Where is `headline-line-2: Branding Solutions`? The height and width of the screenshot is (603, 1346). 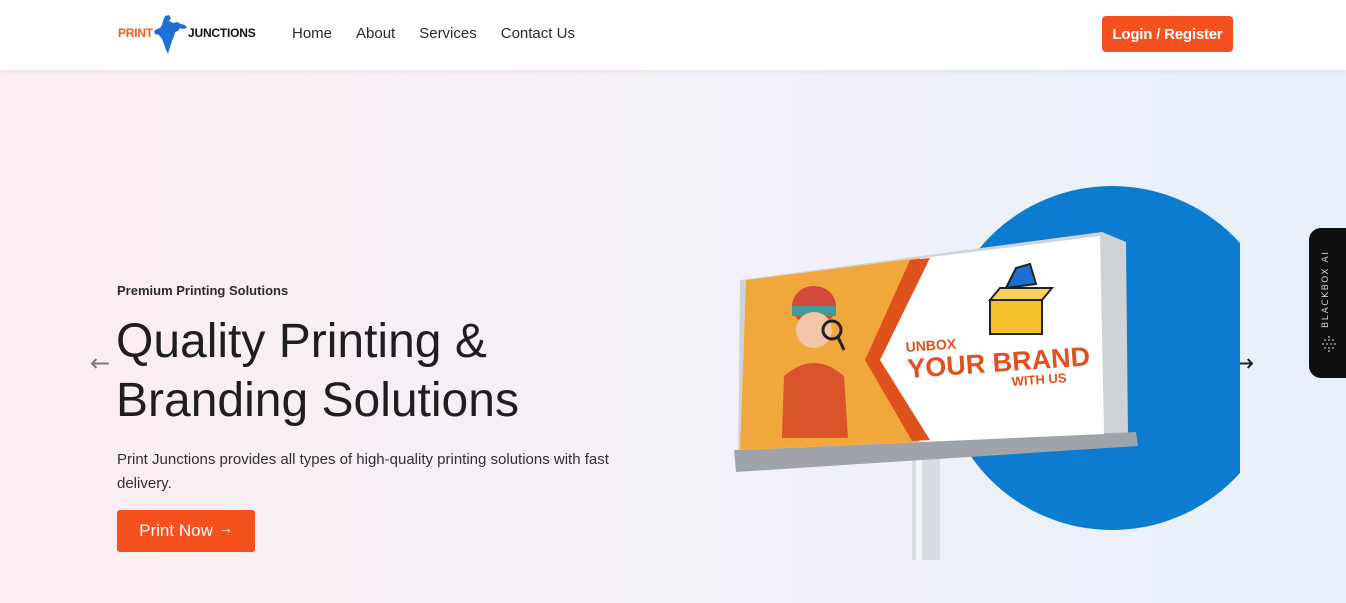
headline-line-2: Branding Solutions is located at coordinates (317, 400).